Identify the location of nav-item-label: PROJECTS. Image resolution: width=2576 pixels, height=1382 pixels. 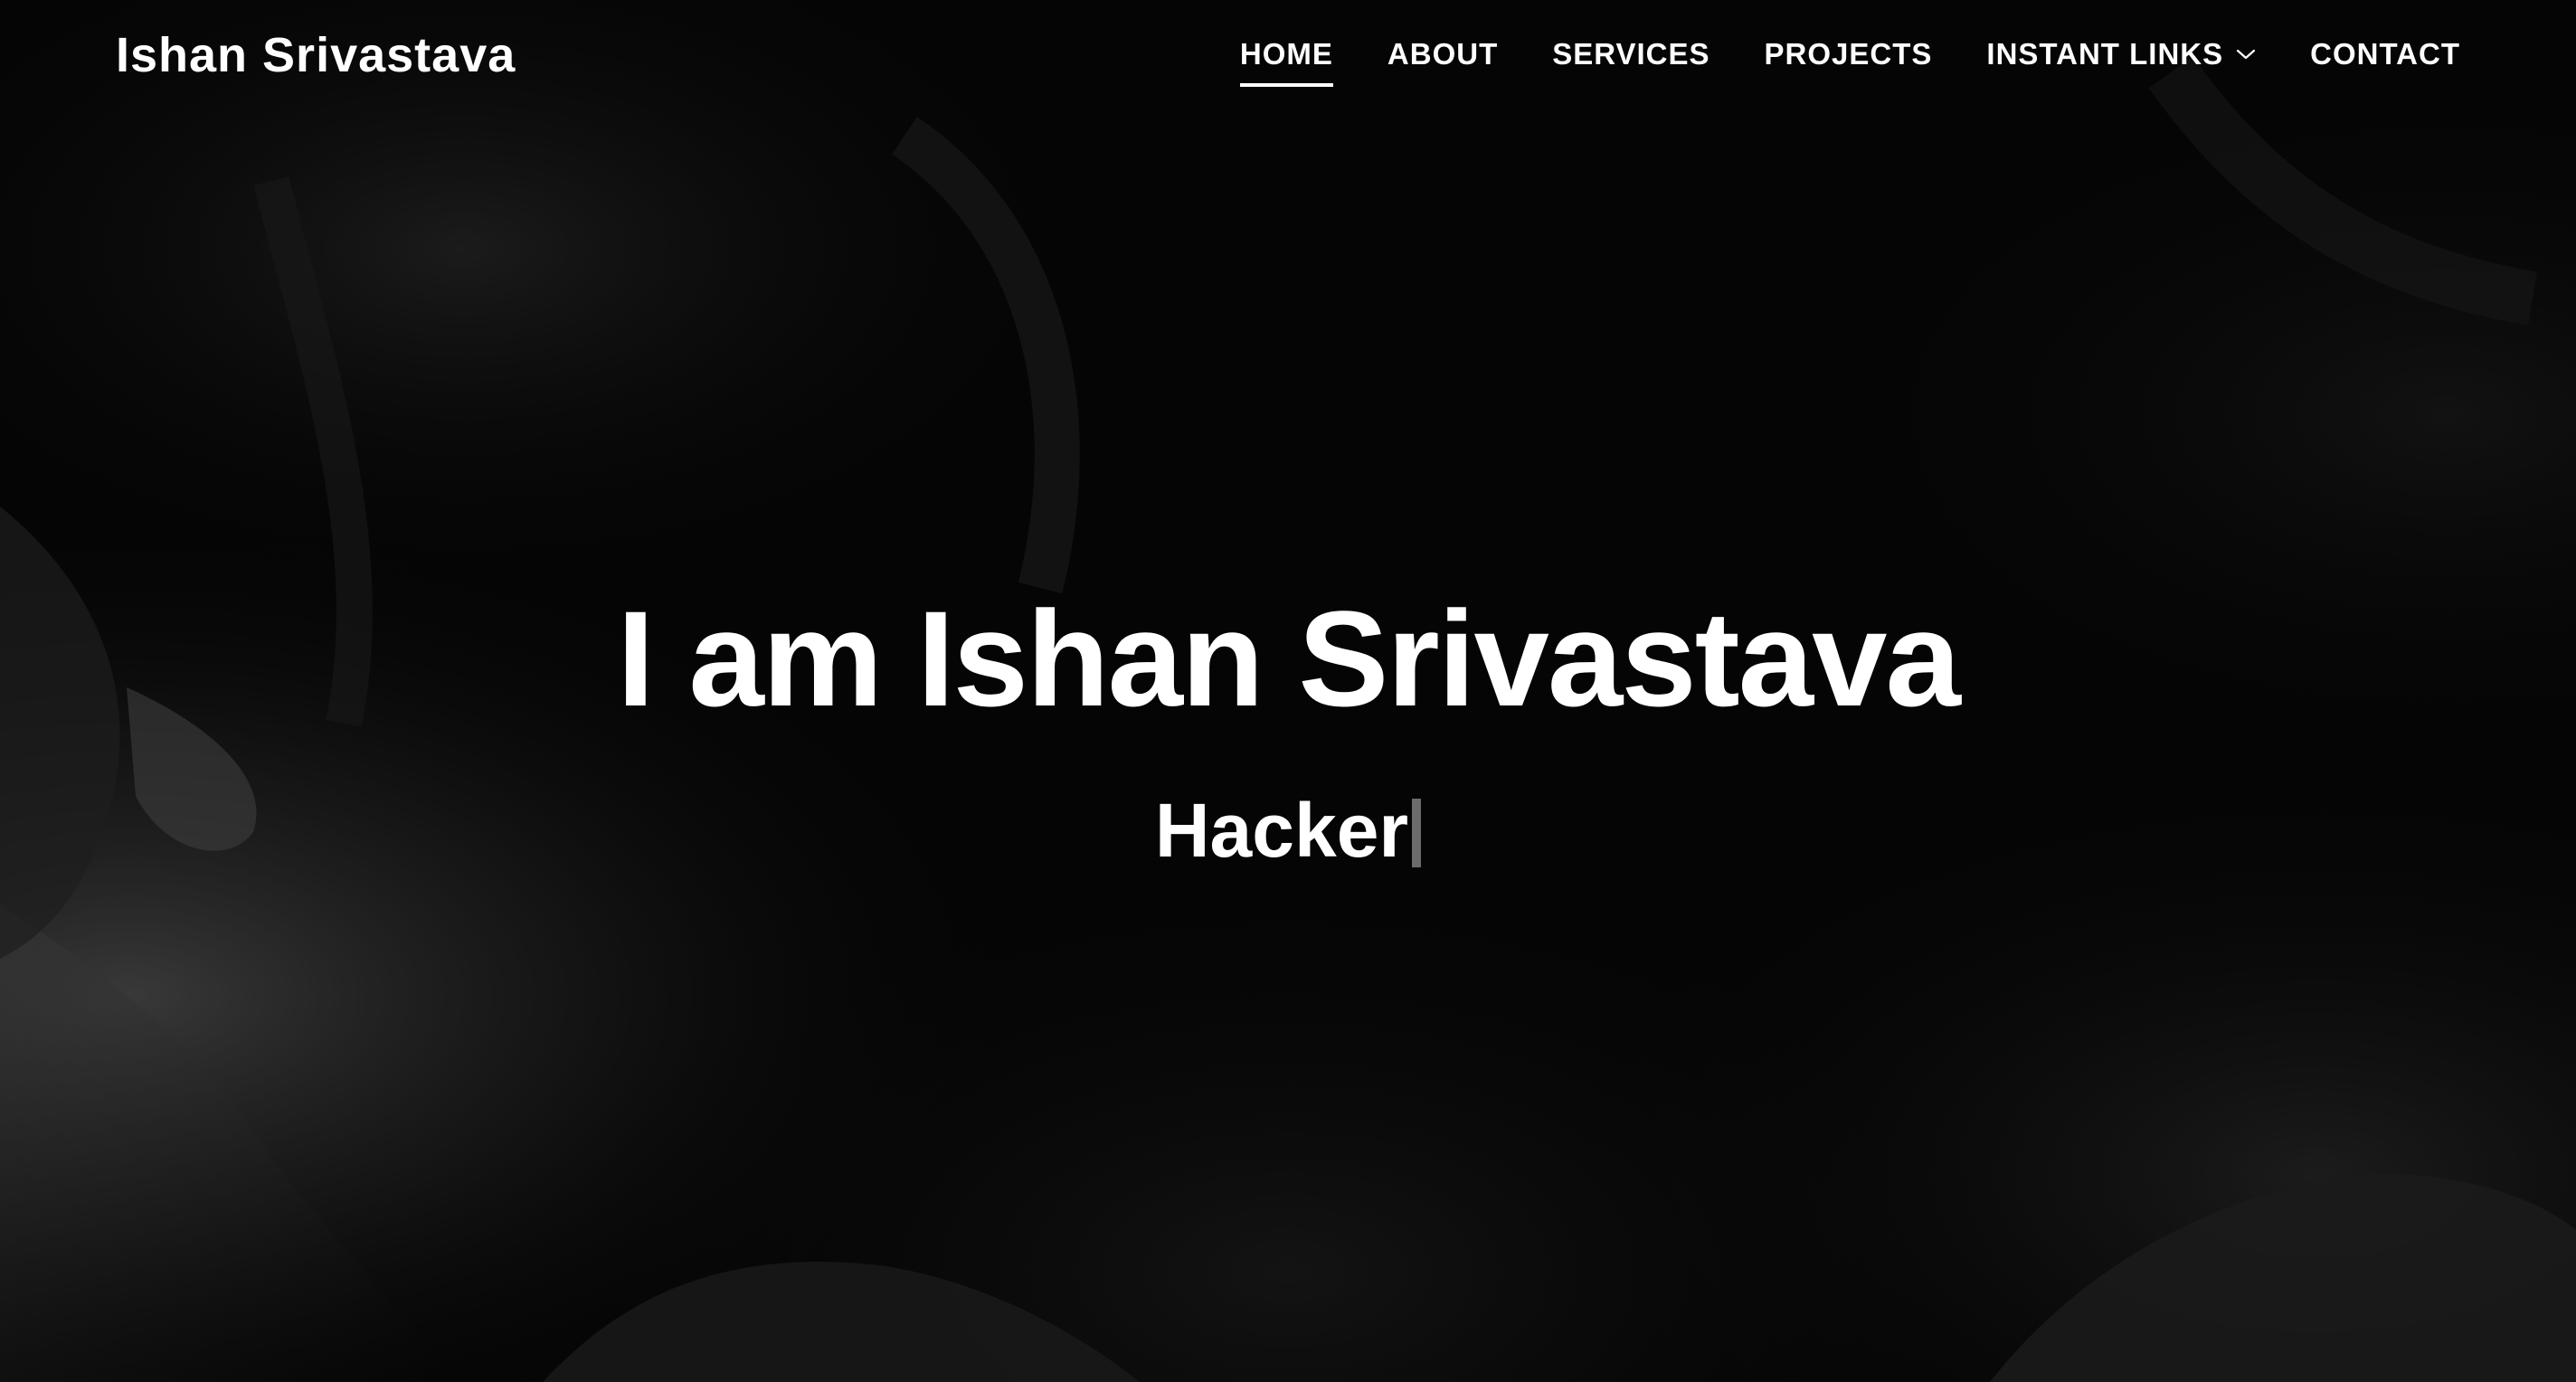
(1849, 54).